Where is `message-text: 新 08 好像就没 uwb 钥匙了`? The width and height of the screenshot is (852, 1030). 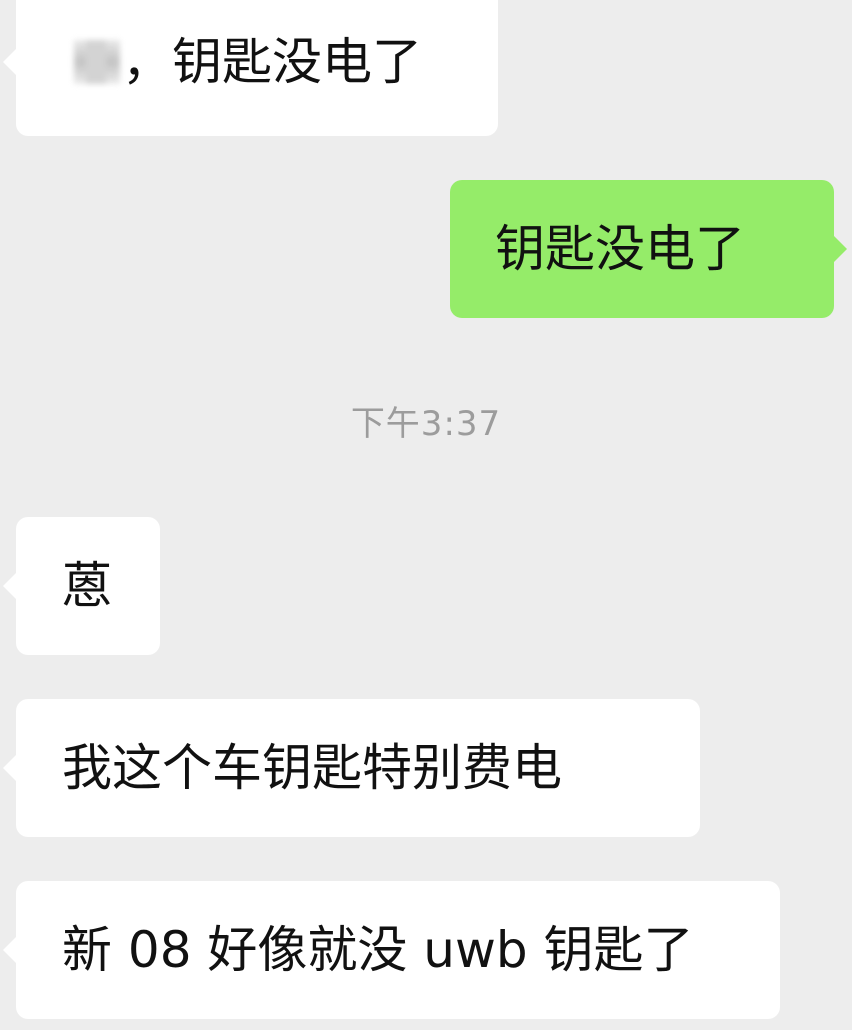 message-text: 新 08 好像就没 uwb 钥匙了 is located at coordinates (378, 950).